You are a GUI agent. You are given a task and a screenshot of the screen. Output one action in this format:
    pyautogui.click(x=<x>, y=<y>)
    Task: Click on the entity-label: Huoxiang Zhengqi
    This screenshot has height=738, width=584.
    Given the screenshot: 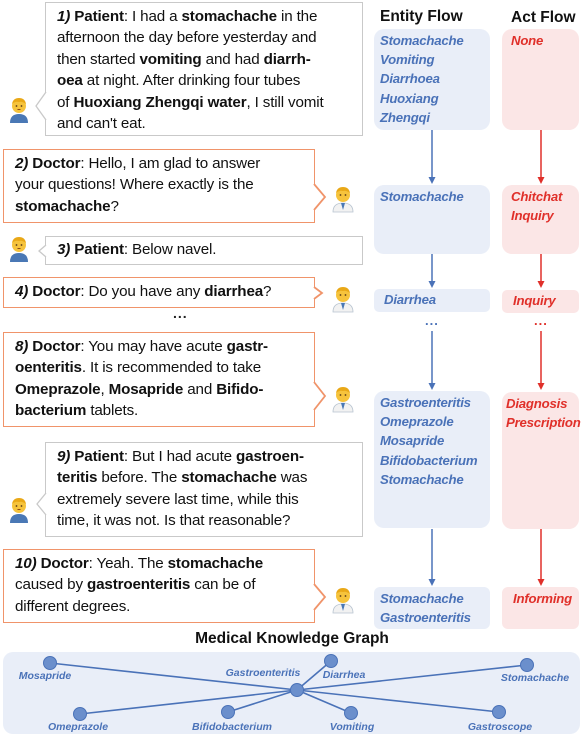 What is the action you would take?
    pyautogui.click(x=409, y=107)
    